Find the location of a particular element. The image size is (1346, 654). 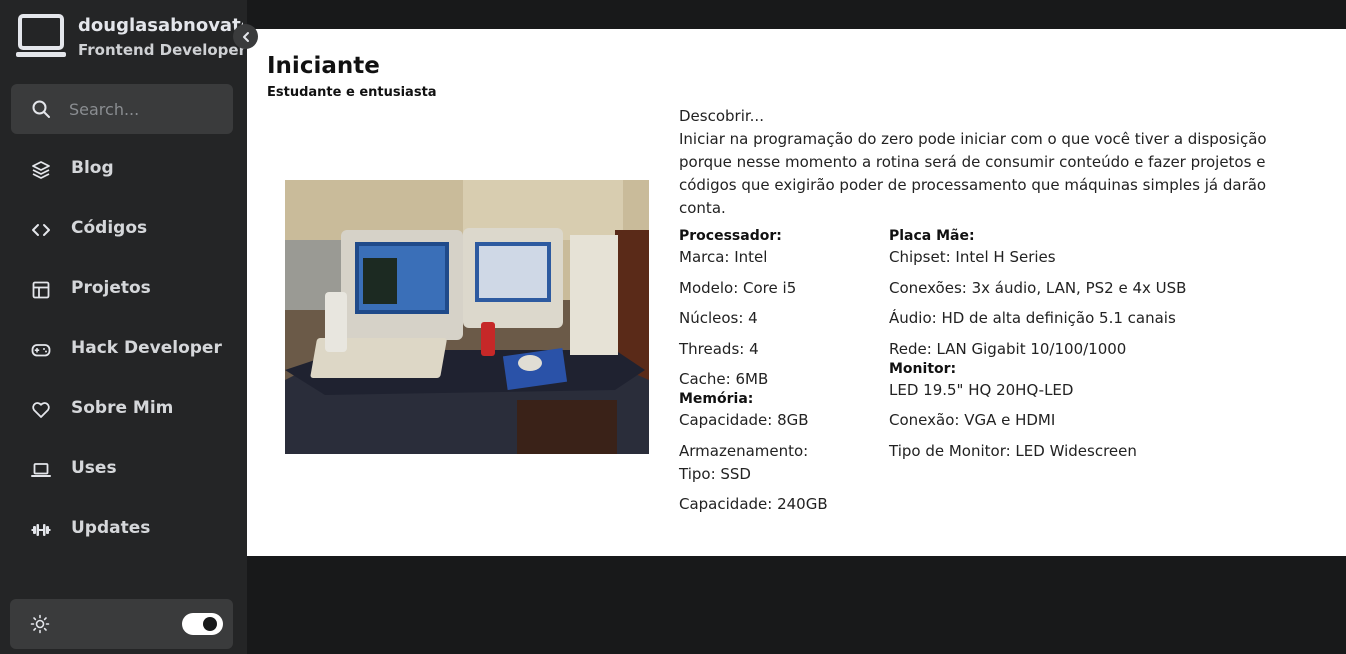

monitor-heading: Monitor: is located at coordinates (923, 368).